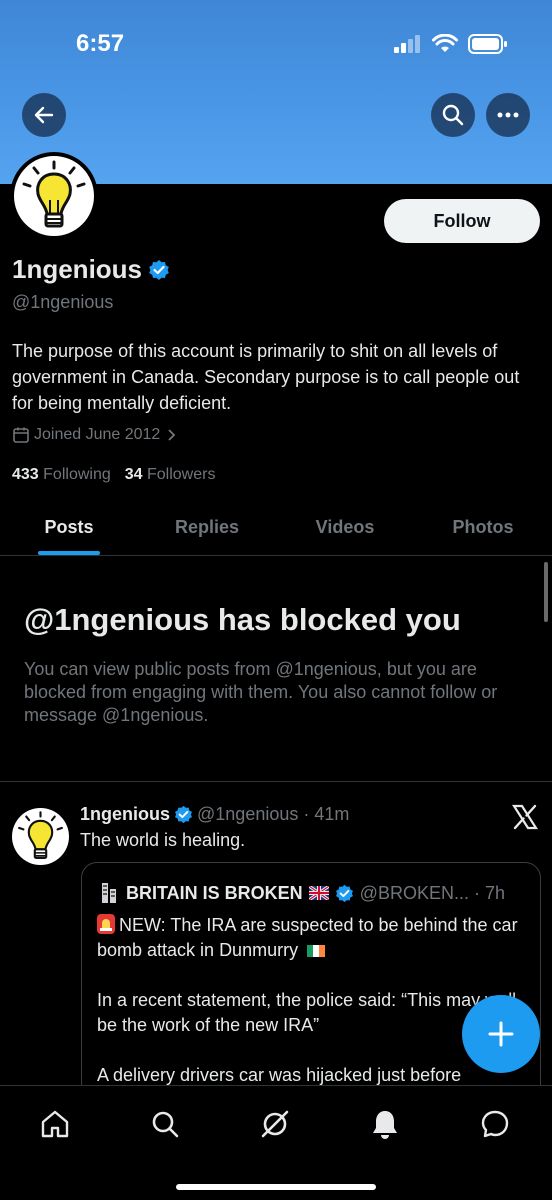  Describe the element at coordinates (69, 527) in the screenshot. I see `tab-posts: Posts` at that location.